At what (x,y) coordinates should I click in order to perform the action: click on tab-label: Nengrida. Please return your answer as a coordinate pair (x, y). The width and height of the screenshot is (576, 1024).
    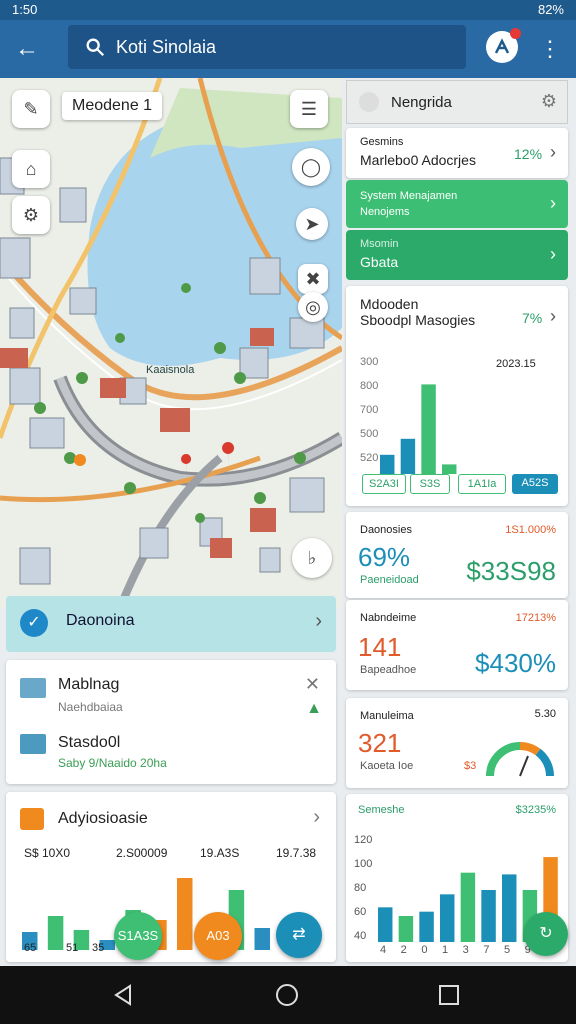
    Looking at the image, I should click on (421, 102).